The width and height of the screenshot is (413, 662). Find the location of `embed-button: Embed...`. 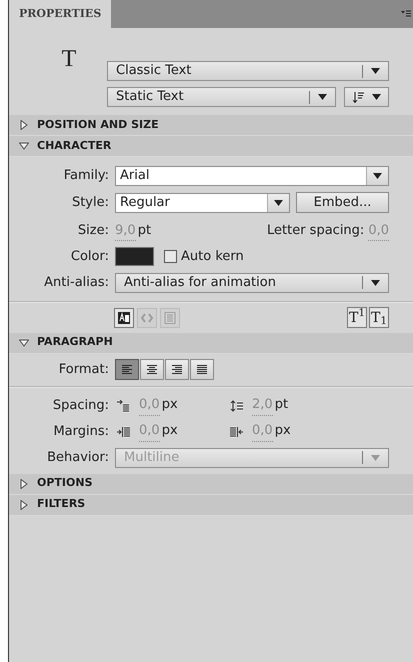

embed-button: Embed... is located at coordinates (342, 202).